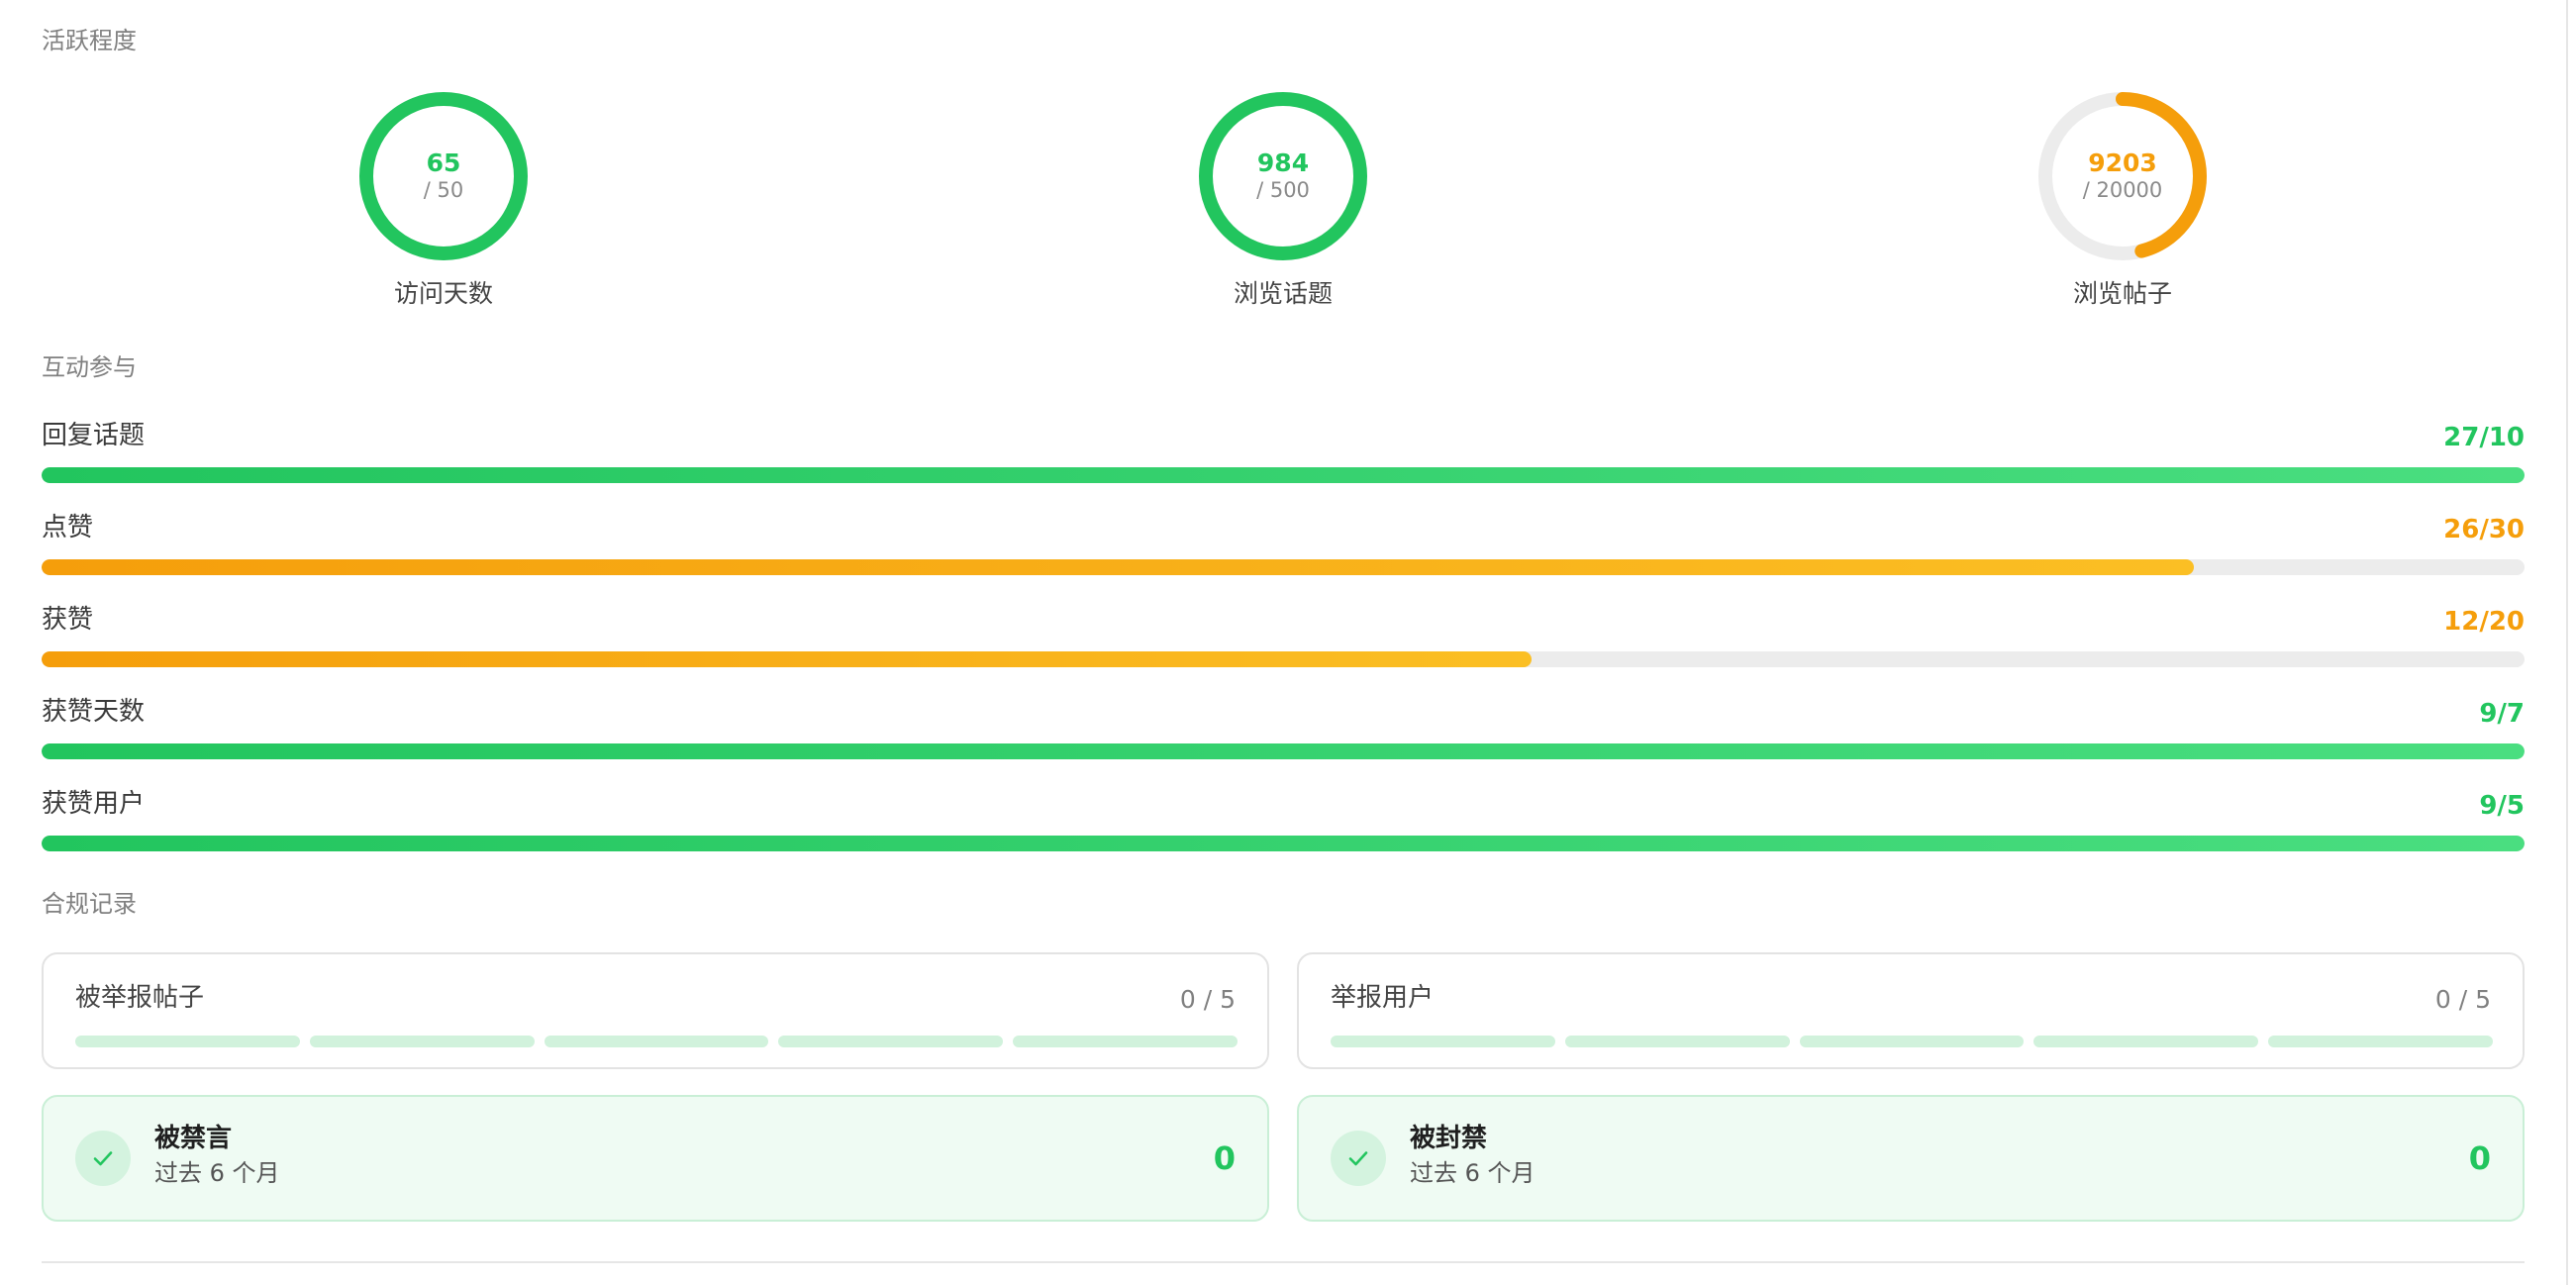 This screenshot has width=2576, height=1285. I want to click on progress-value: 12/20, so click(2484, 622).